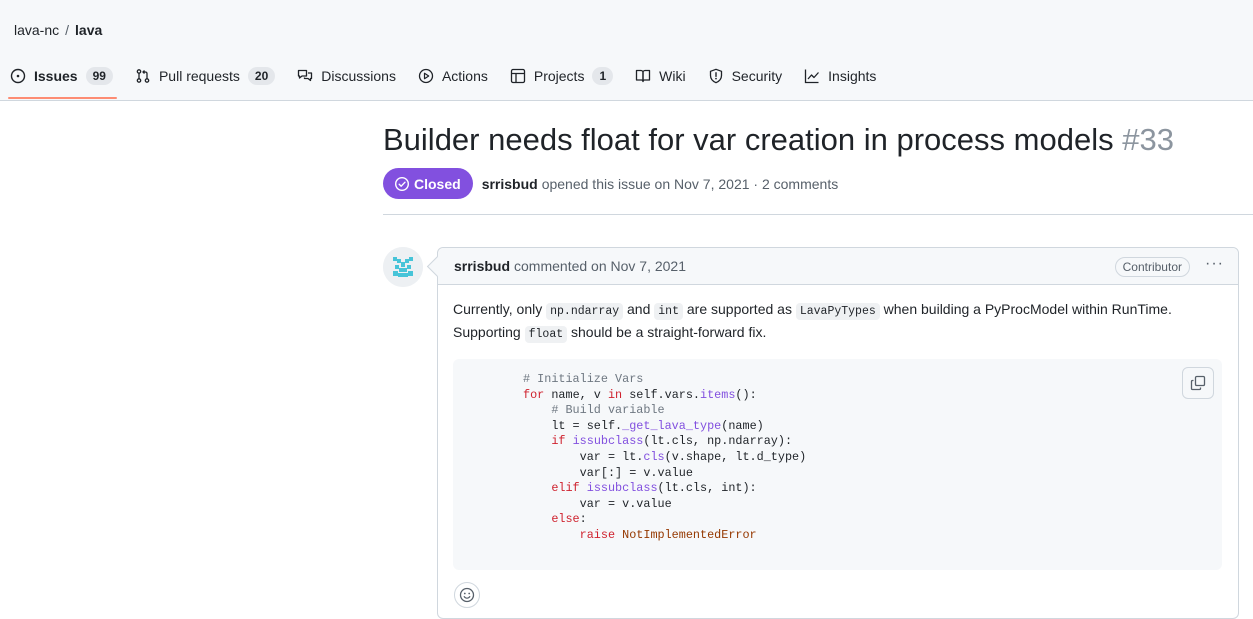  I want to click on add-reaction-button, so click(467, 595).